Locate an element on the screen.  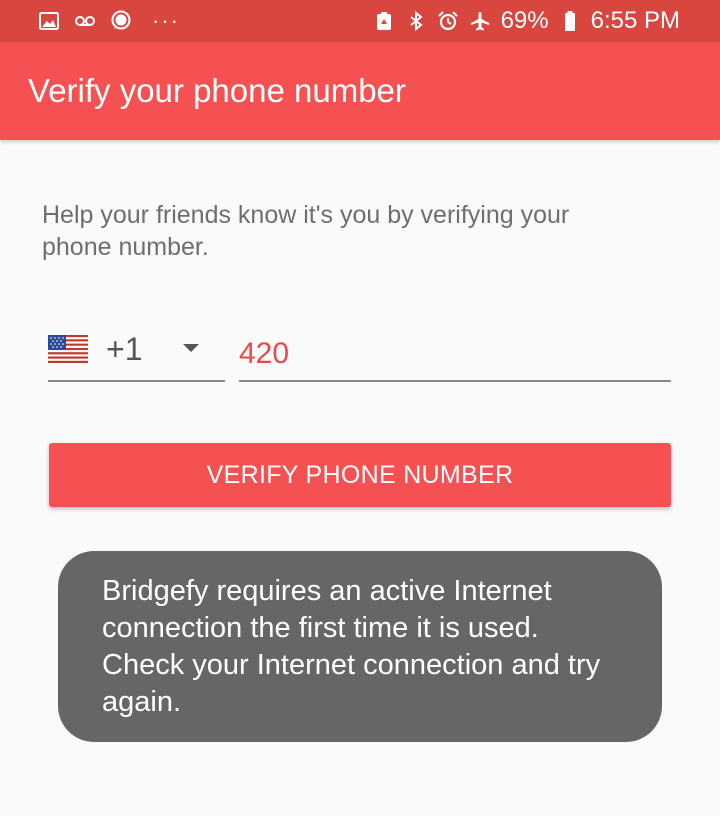
country-code-picker: +1 is located at coordinates (136, 350).